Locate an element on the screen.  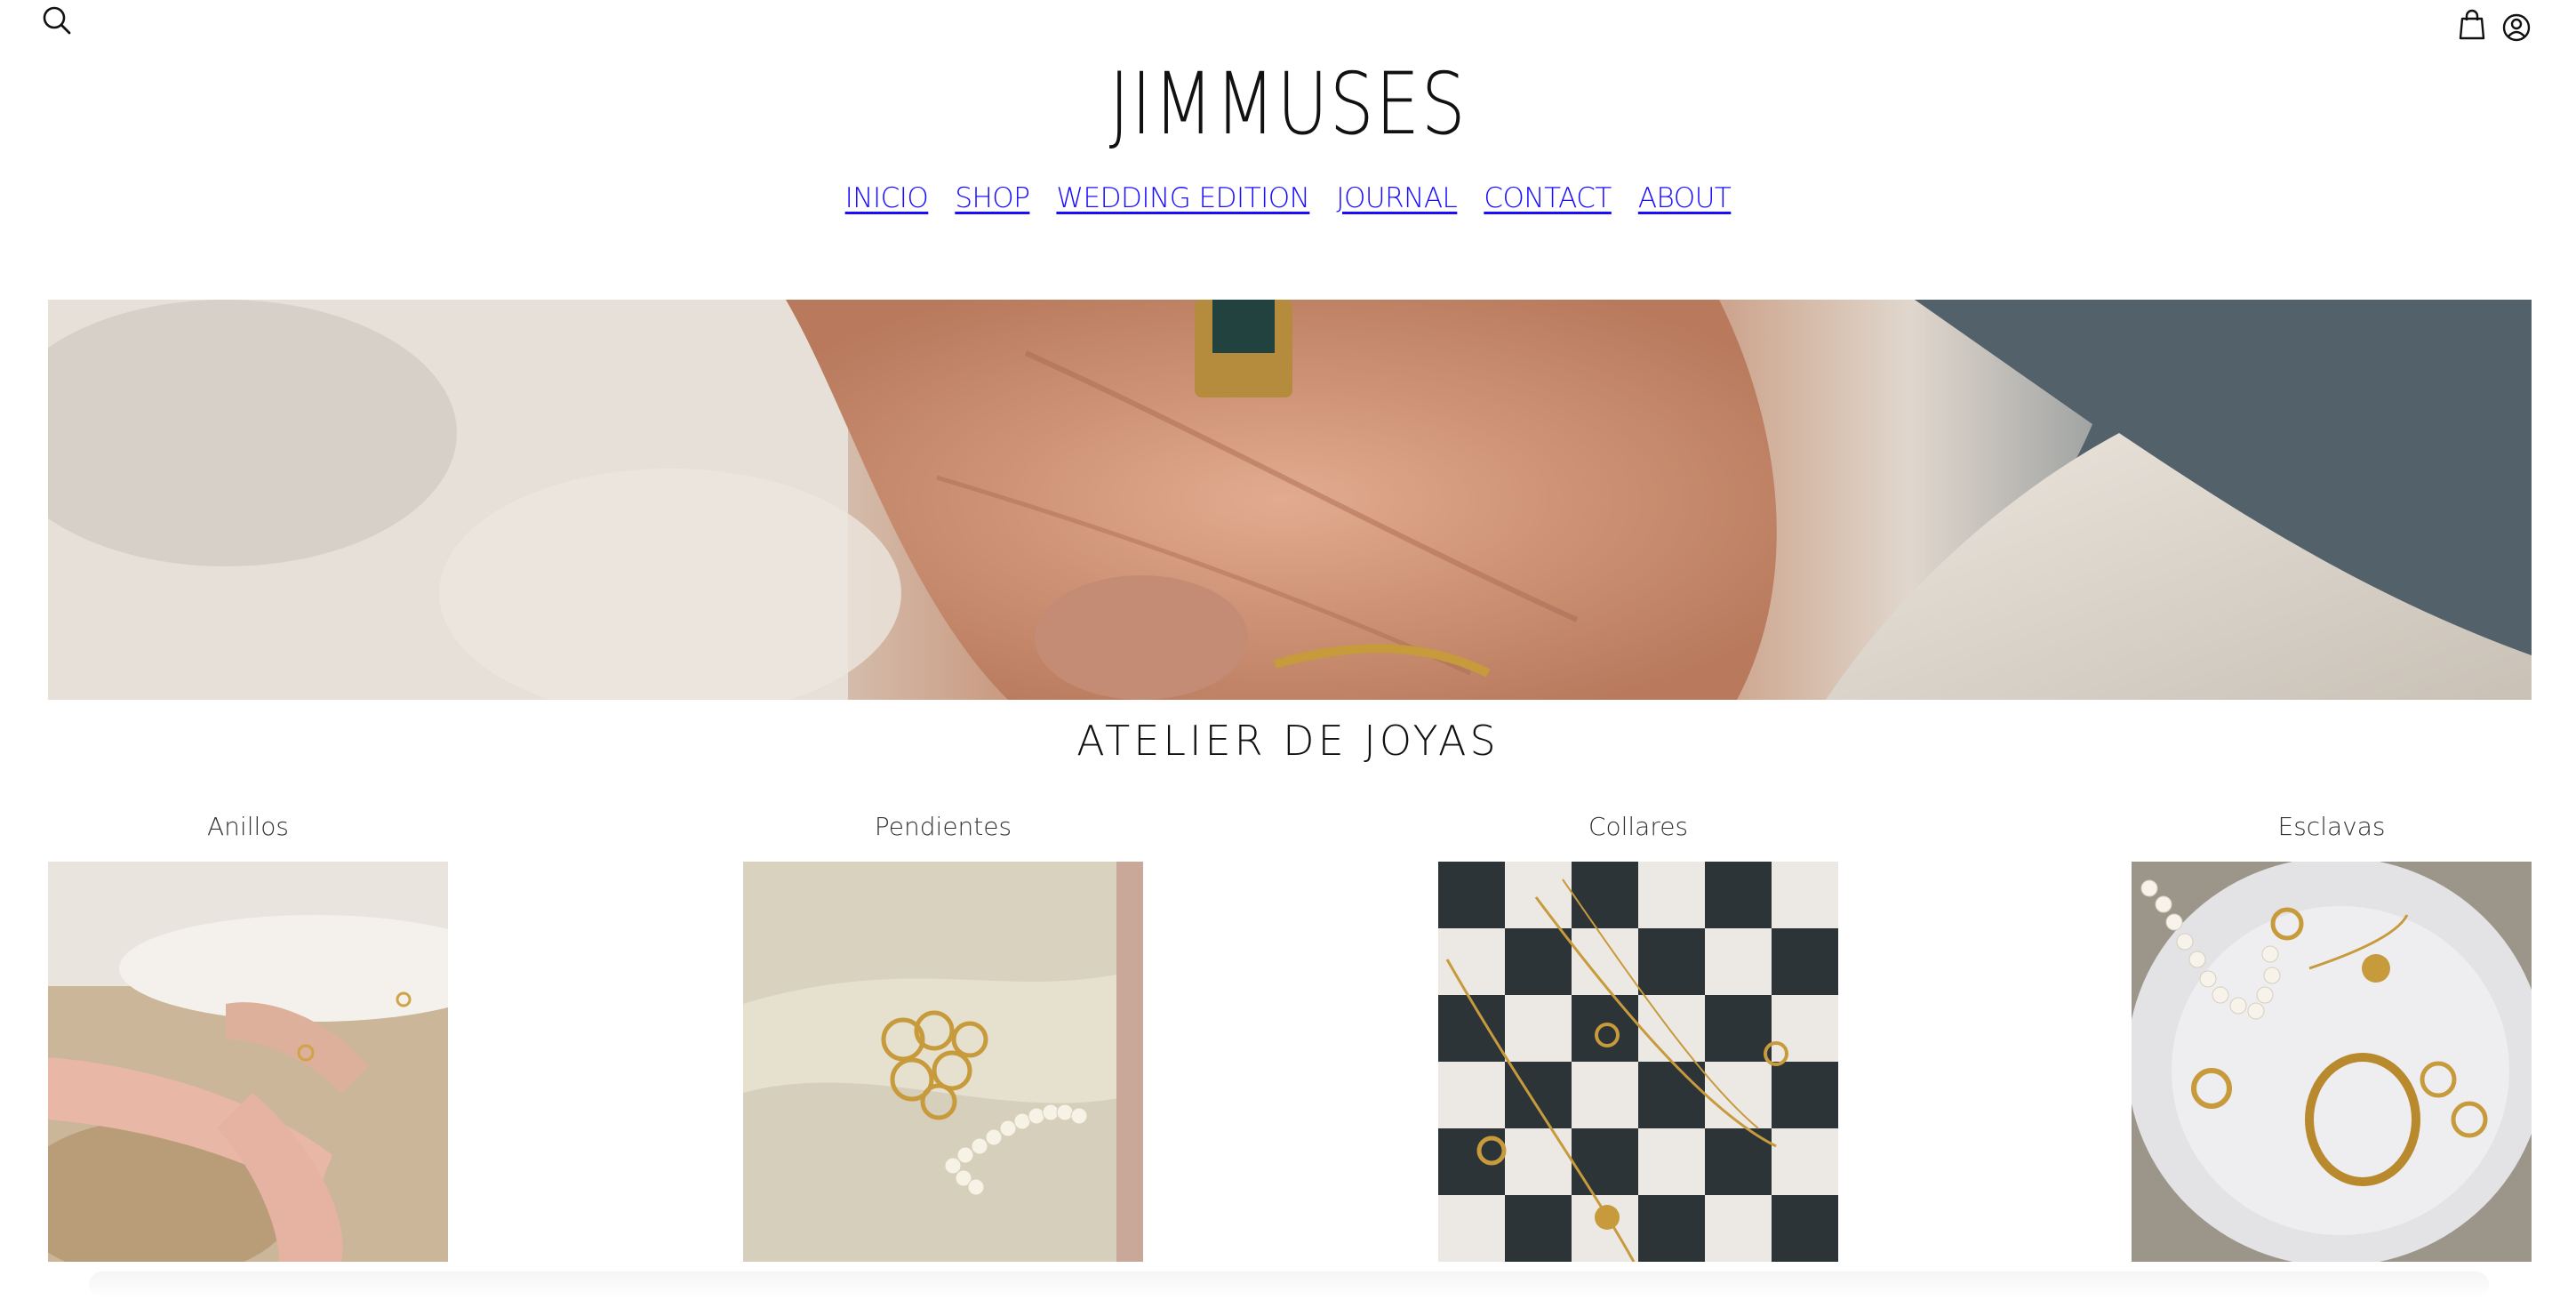
search-button is located at coordinates (57, 21).